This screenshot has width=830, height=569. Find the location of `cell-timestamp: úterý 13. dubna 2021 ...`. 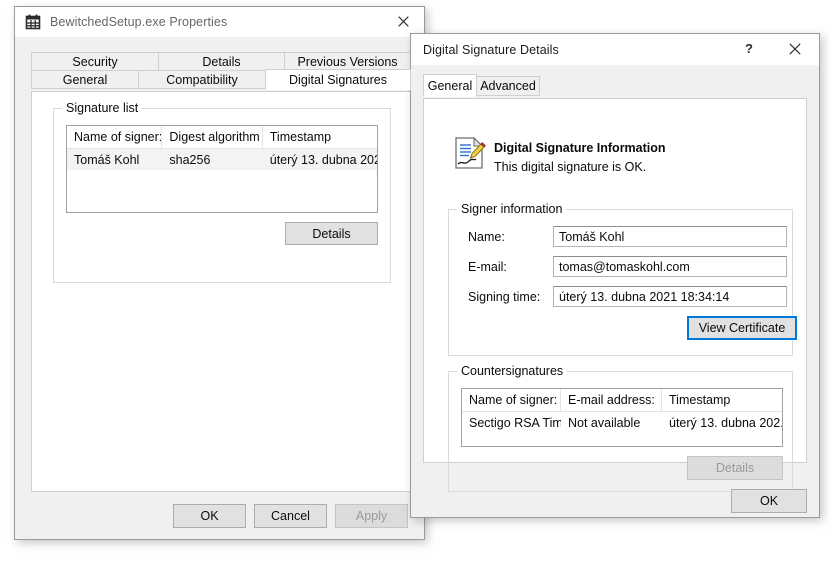

cell-timestamp: úterý 13. dubna 2021 ... is located at coordinates (320, 159).